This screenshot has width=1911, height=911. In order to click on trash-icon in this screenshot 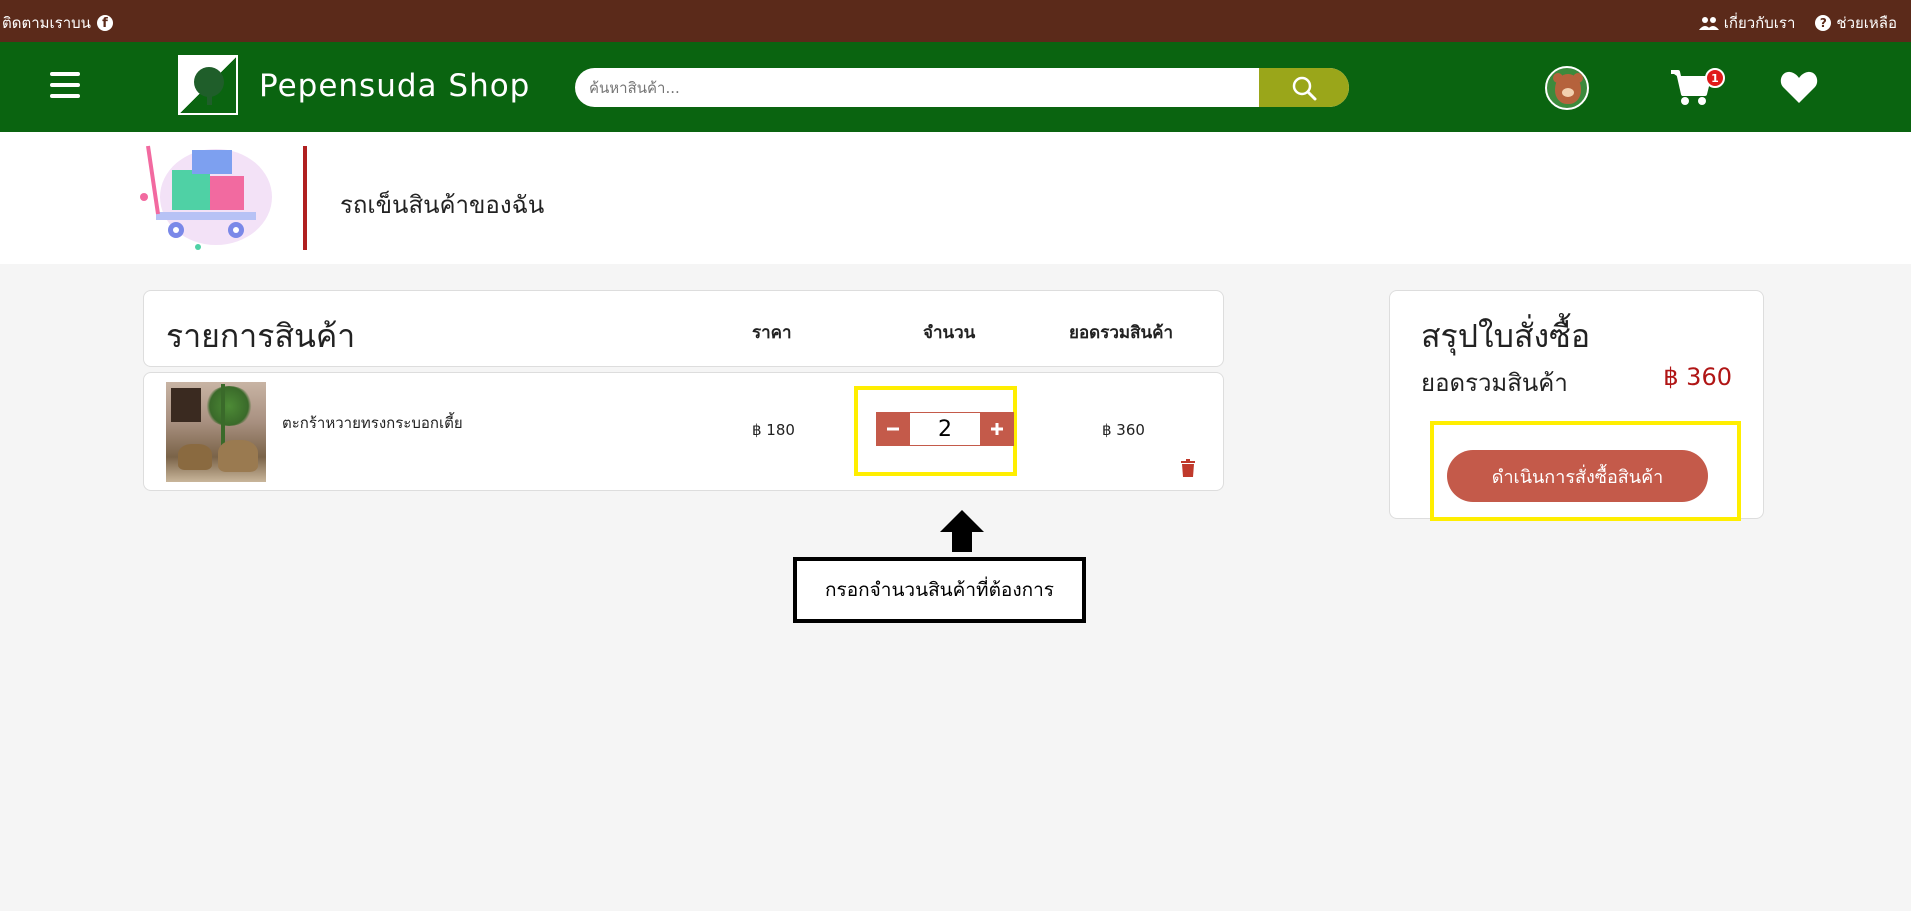, I will do `click(1188, 468)`.